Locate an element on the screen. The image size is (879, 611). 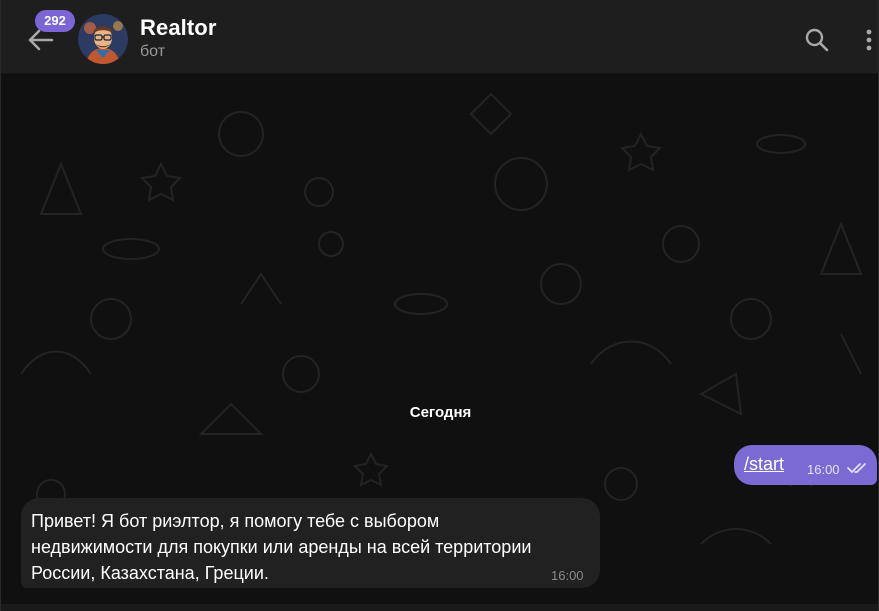
more-vertical-icon is located at coordinates (869, 40).